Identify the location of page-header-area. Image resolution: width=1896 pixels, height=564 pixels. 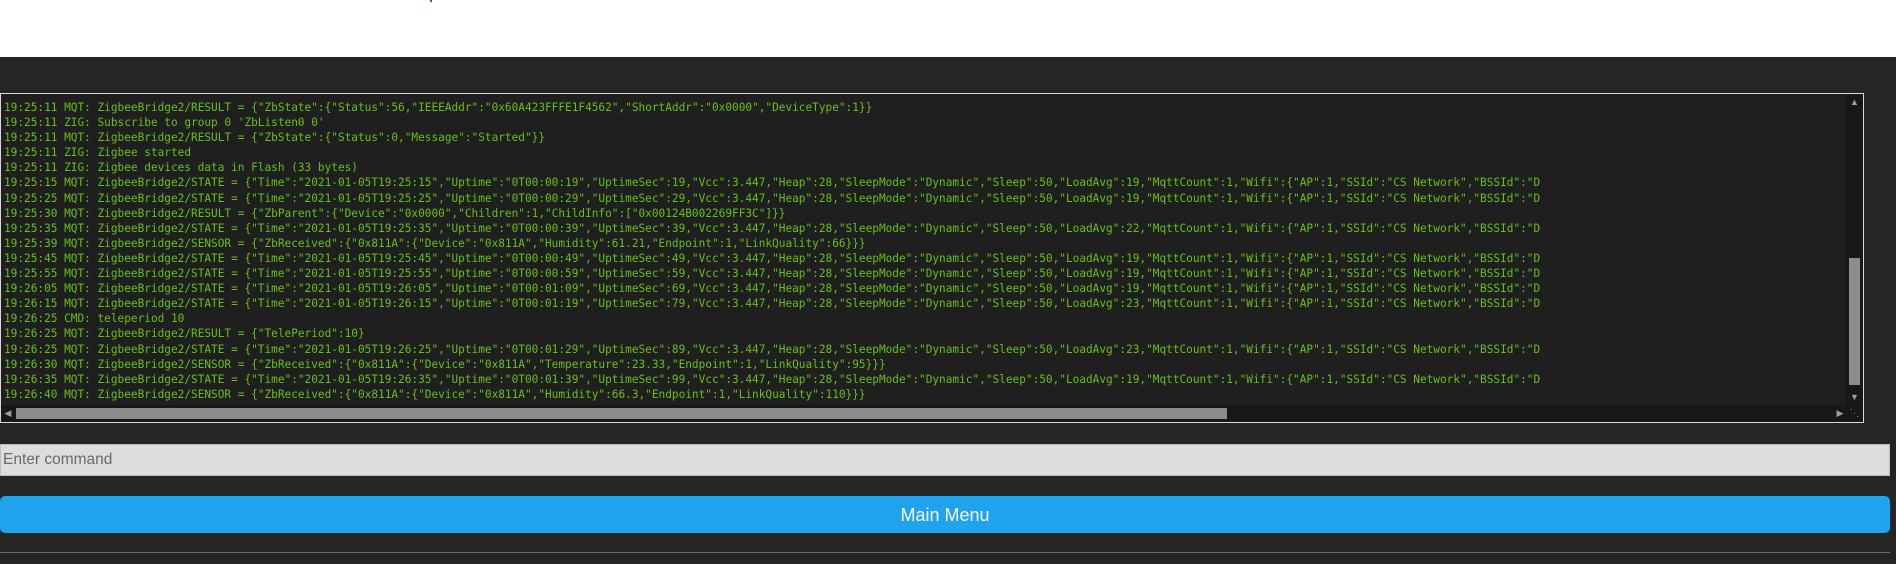
(948, 28).